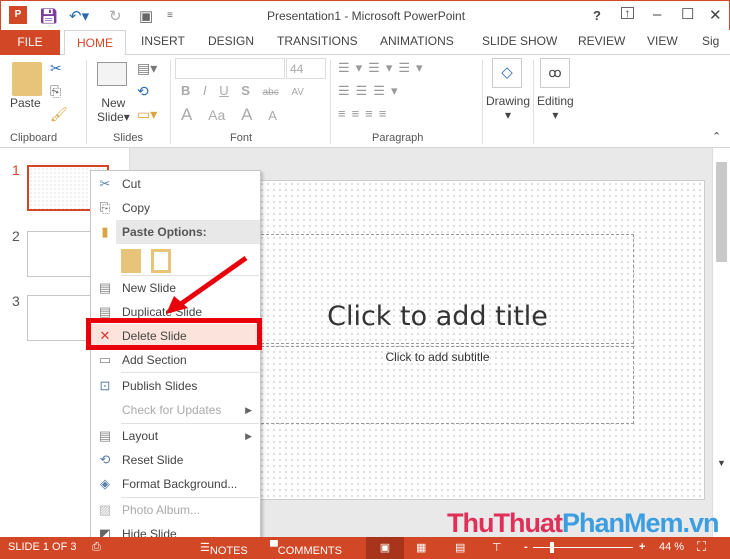 The width and height of the screenshot is (730, 559). Describe the element at coordinates (175, 184) in the screenshot. I see `menu-item-cut: ✂ Cut` at that location.